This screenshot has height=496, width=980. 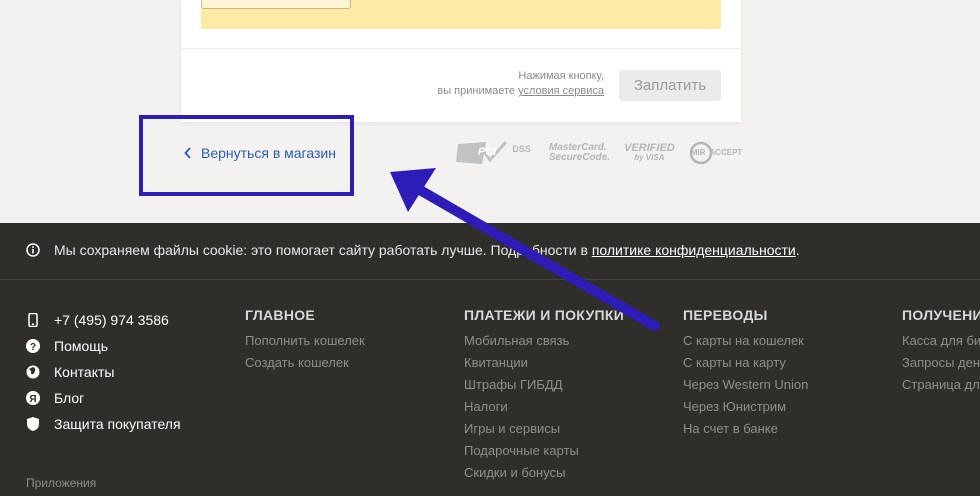 I want to click on contact-buyer-protection: Защита покупателя, so click(x=103, y=424).